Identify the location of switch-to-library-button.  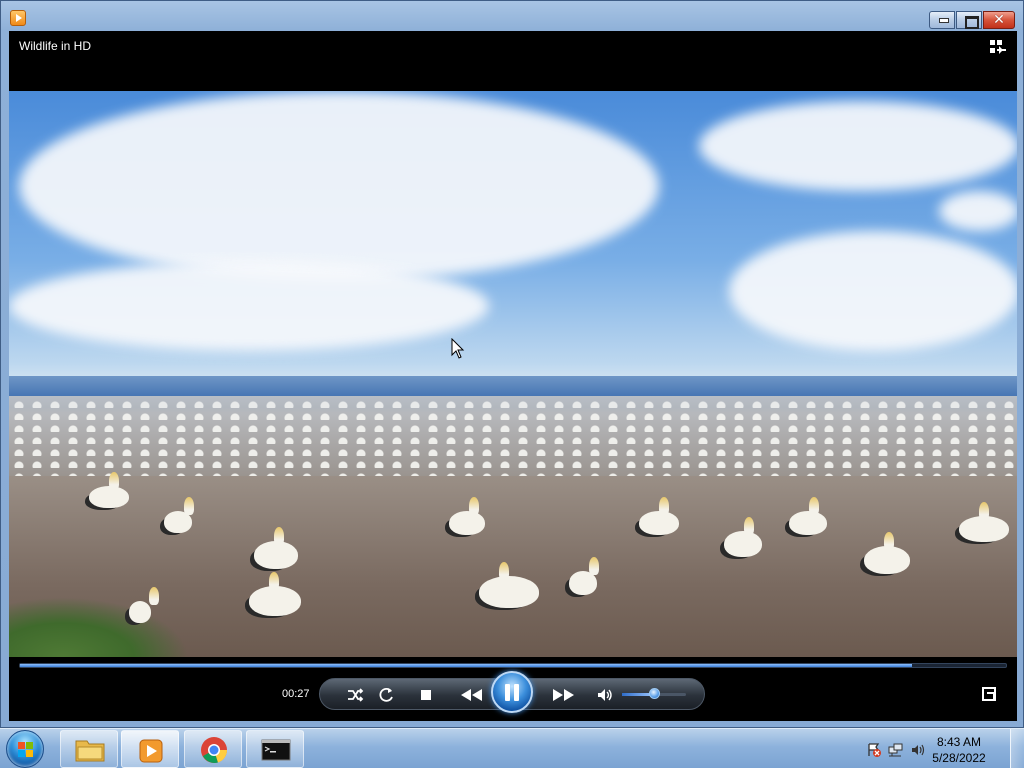
(998, 47).